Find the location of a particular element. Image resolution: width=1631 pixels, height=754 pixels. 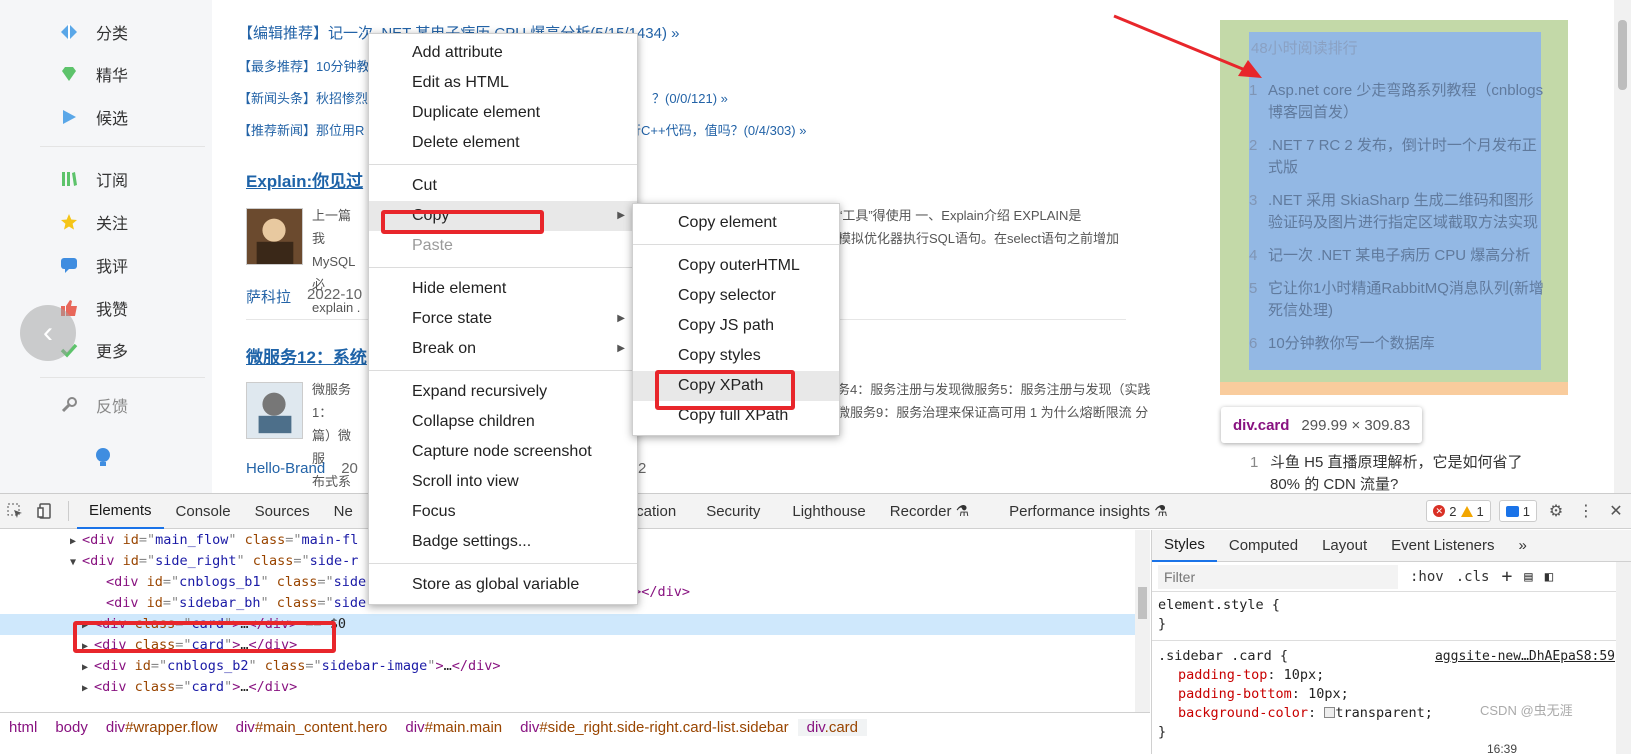

rank-item: 6 10分钟教你写一个数据库 is located at coordinates (1396, 344).